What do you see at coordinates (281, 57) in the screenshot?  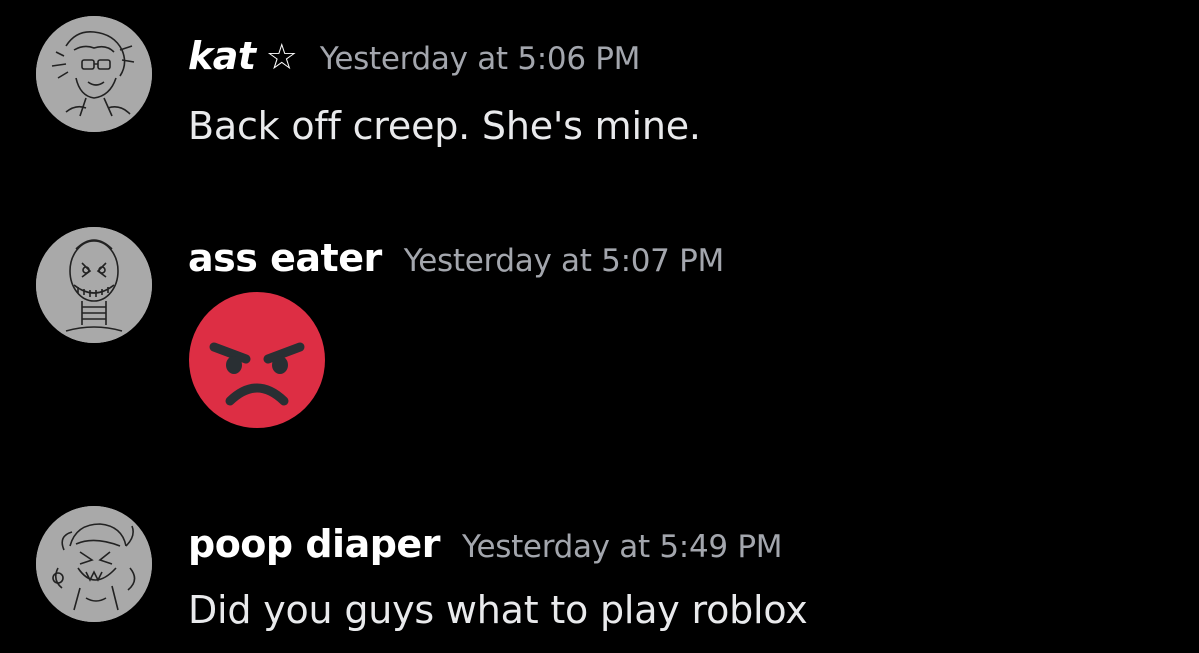 I see `star-outline-icon: ☆` at bounding box center [281, 57].